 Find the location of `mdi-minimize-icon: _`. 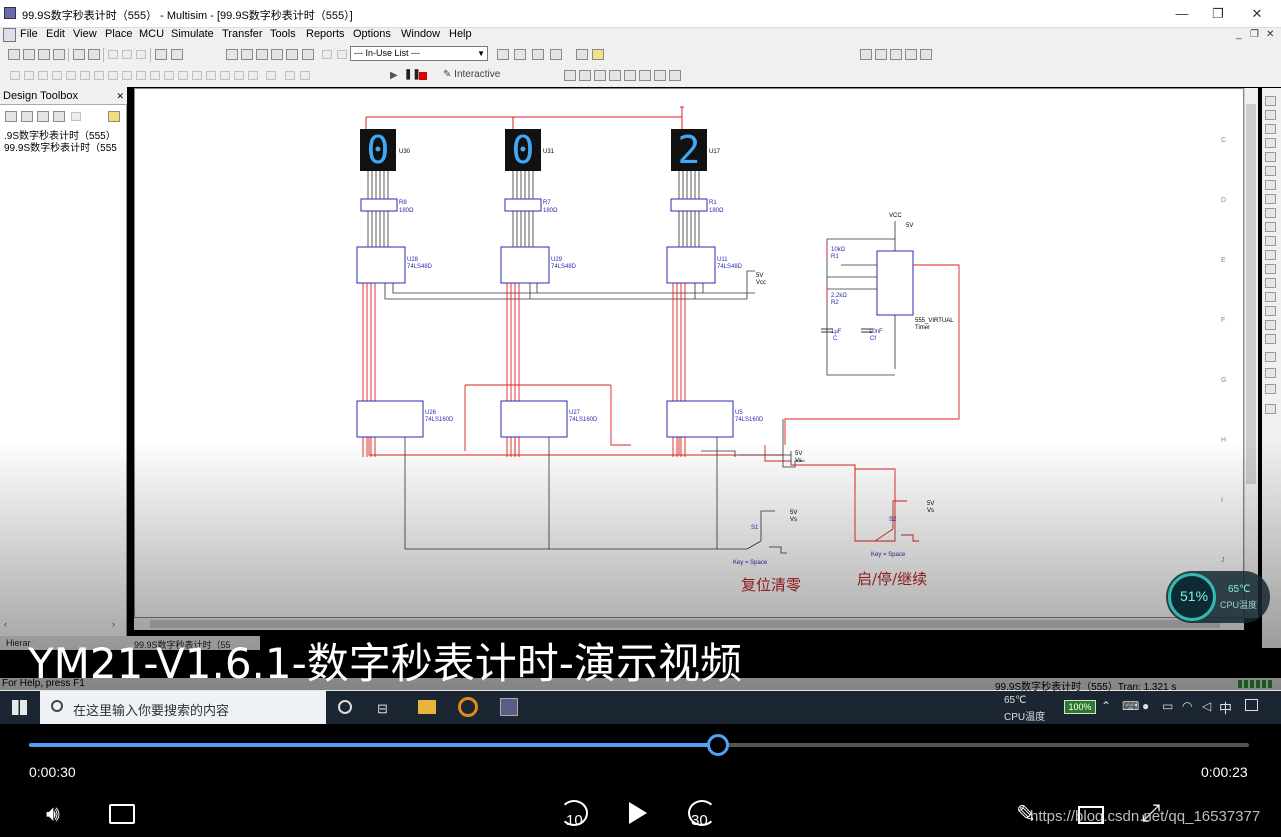

mdi-minimize-icon: _ is located at coordinates (1239, 34).